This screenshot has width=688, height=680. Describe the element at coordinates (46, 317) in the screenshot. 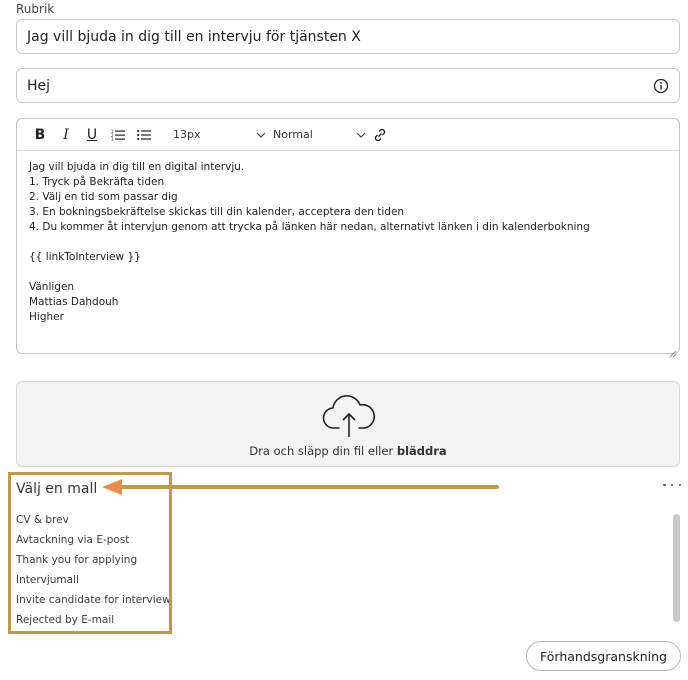

I see `editor-line: Higher` at that location.